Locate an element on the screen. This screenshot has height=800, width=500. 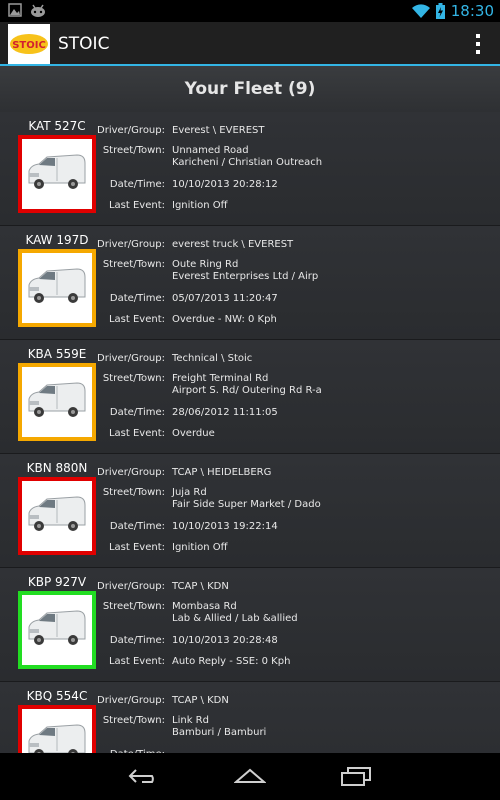
fleet-title: Your Fleet (9) is located at coordinates (250, 89).